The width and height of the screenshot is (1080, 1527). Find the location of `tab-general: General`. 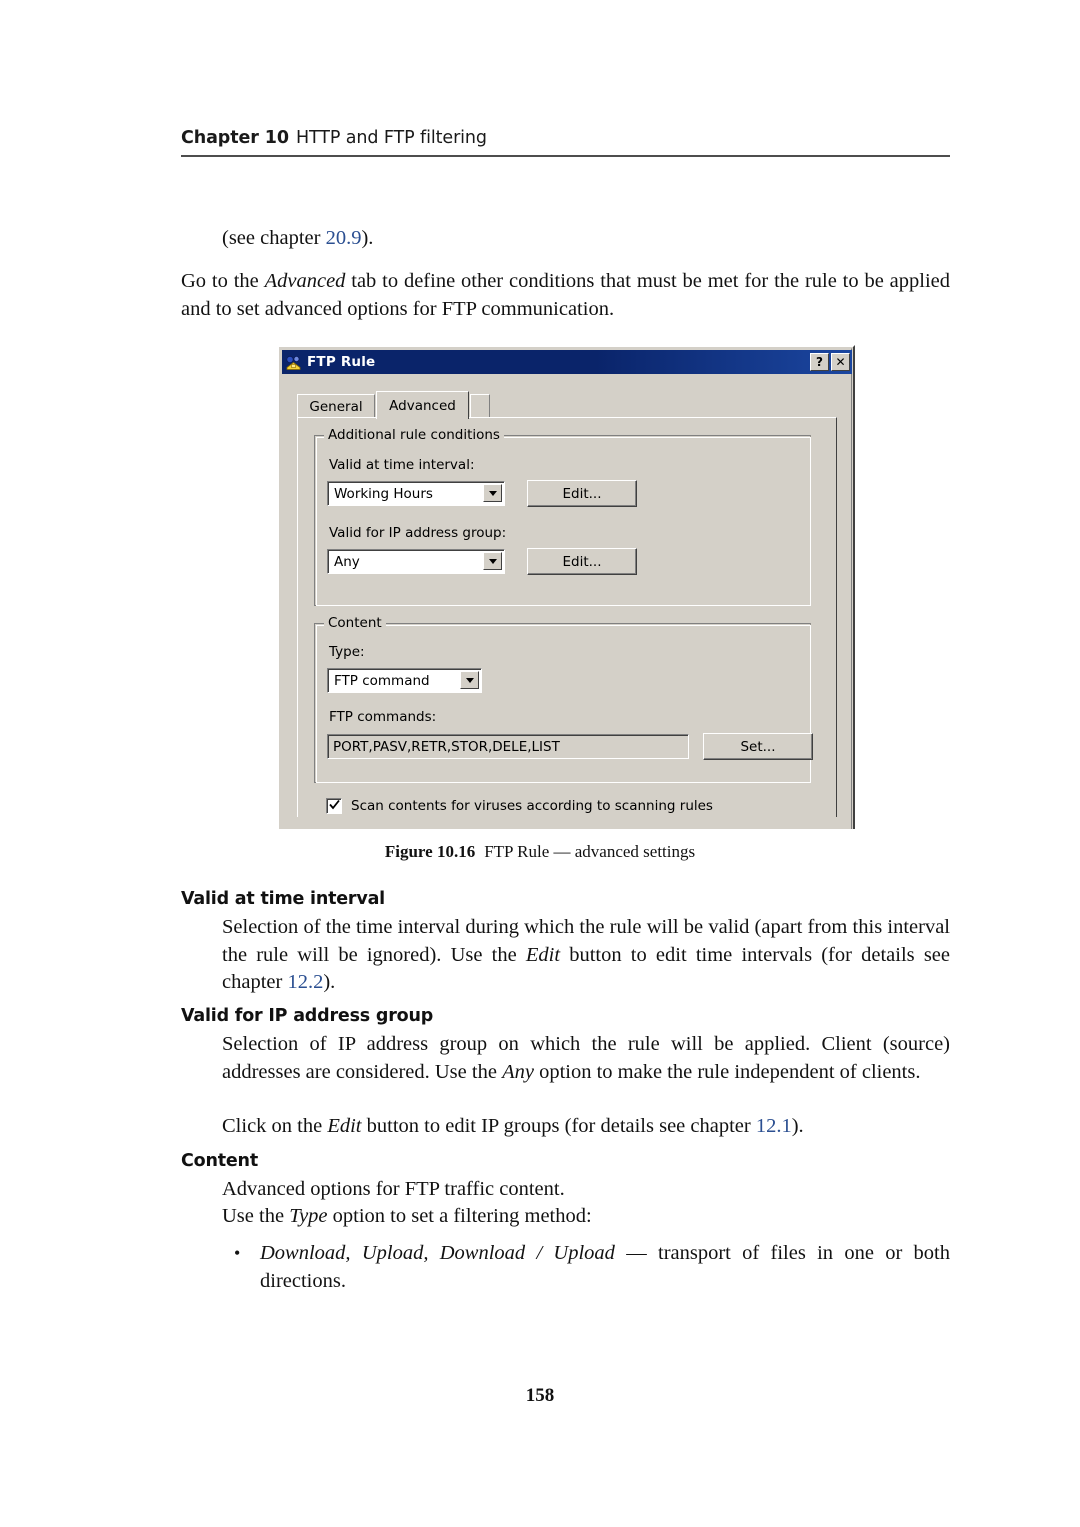

tab-general: General is located at coordinates (336, 406).